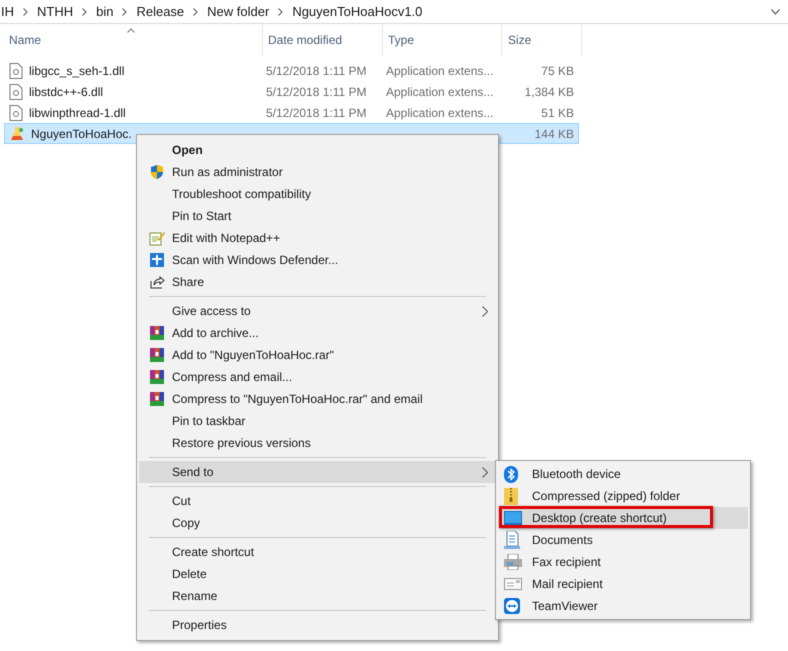 The image size is (788, 651). What do you see at coordinates (317, 311) in the screenshot?
I see `menu-item: Give access to` at bounding box center [317, 311].